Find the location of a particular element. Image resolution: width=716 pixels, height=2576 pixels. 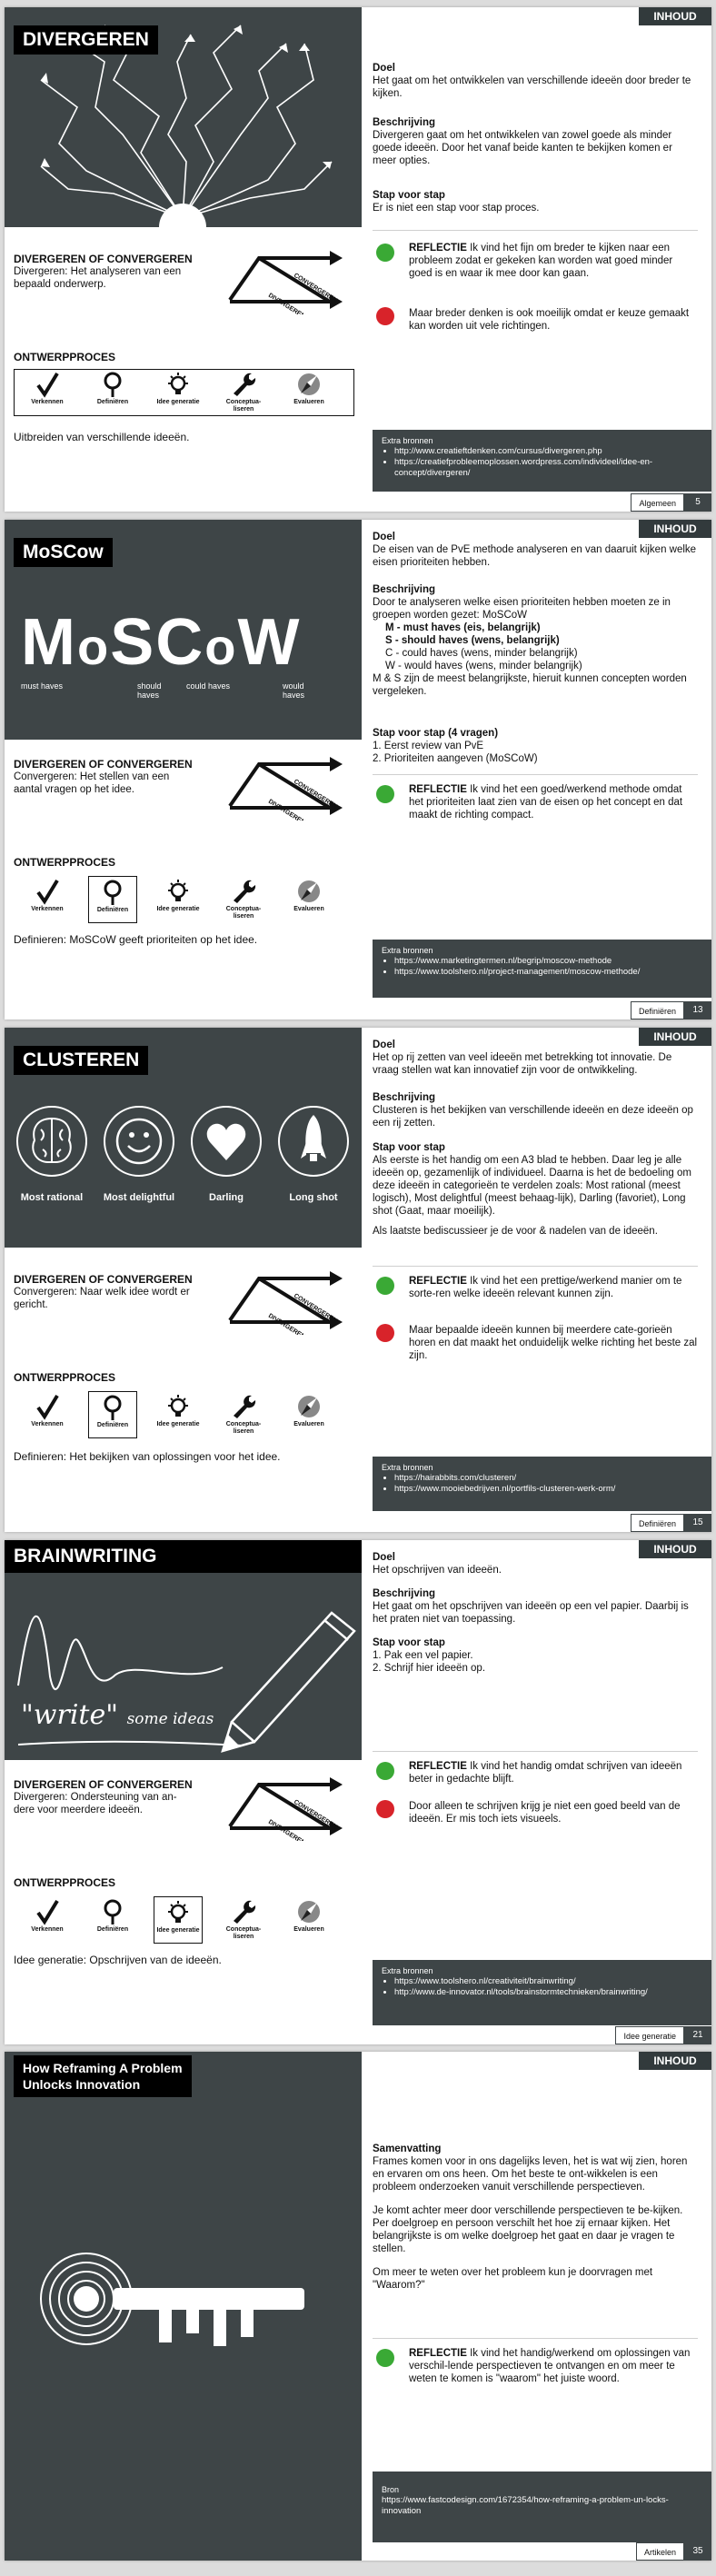

page-number: 21 is located at coordinates (697, 2035).